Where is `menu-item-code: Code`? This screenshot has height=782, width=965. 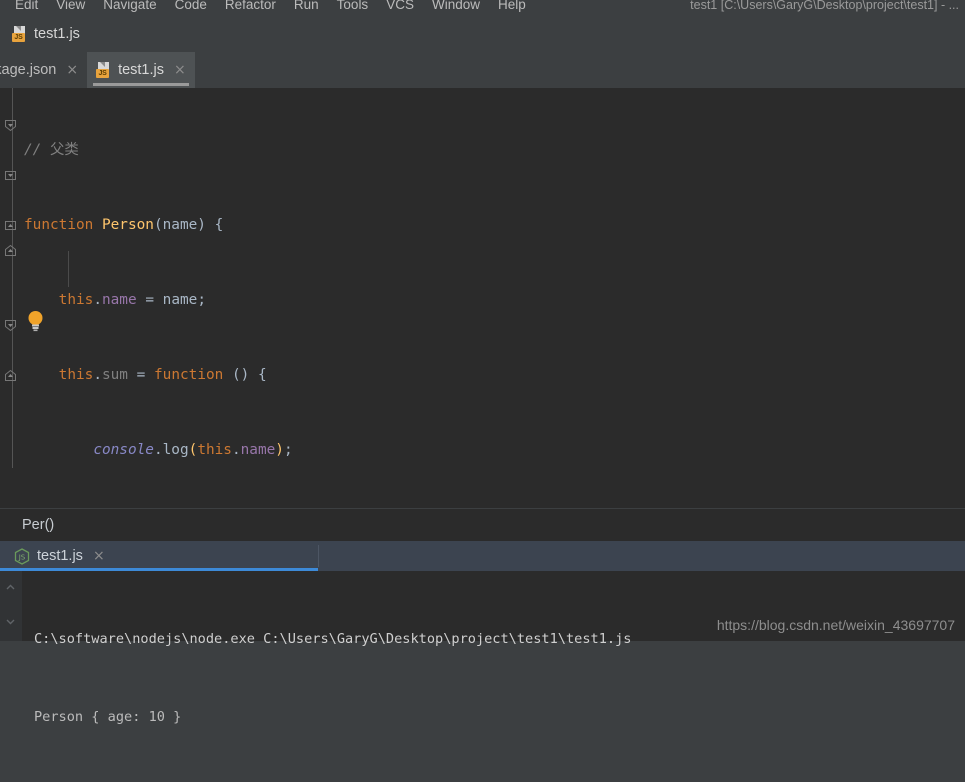
menu-item-code: Code is located at coordinates (191, 8).